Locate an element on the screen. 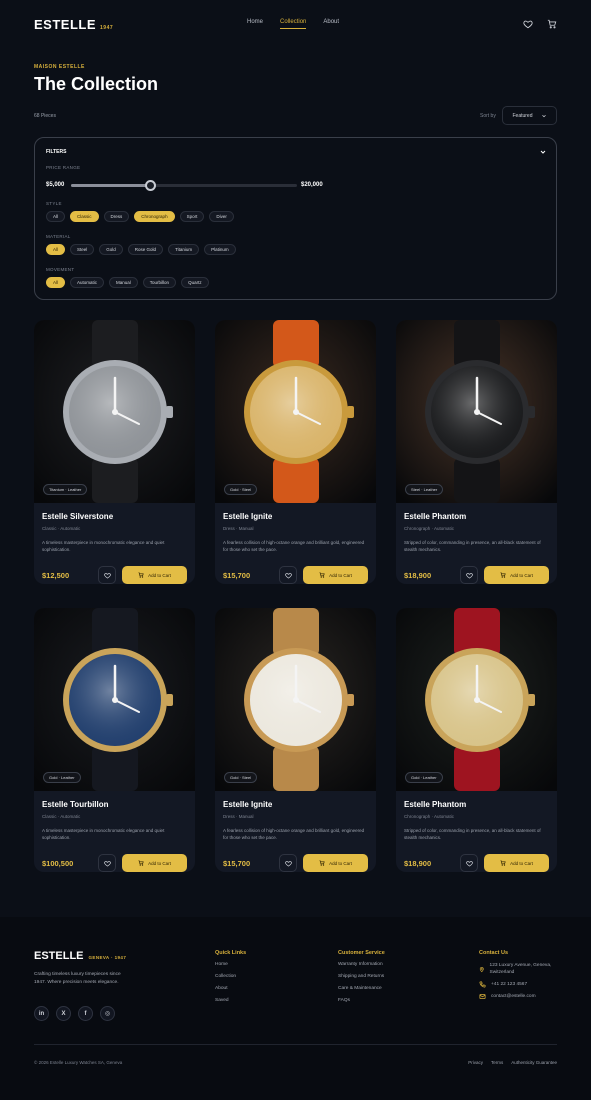 This screenshot has width=591, height=1100. material-chips: All Steel Gold Rose Gold Titanium Platinum is located at coordinates (141, 249).